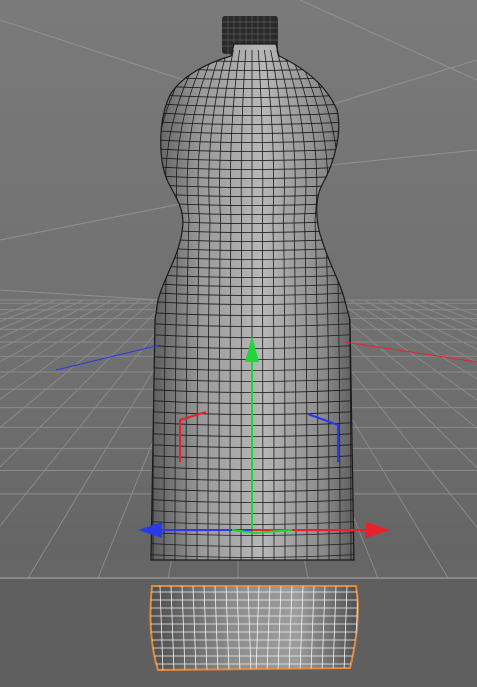  Describe the element at coordinates (410, 352) in the screenshot. I see `world-x-axis-line` at that location.